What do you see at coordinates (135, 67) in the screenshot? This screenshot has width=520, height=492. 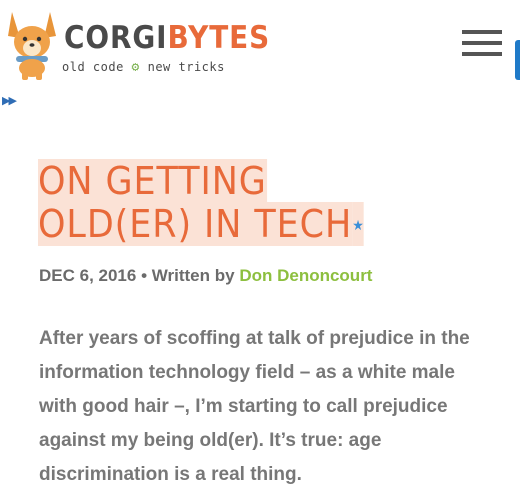 I see `gear-icon: ⚙` at bounding box center [135, 67].